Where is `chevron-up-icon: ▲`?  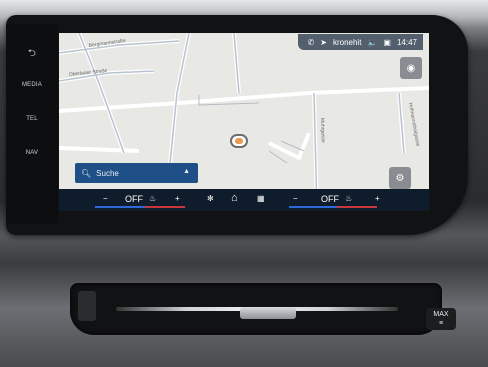
chevron-up-icon: ▲ is located at coordinates (186, 171).